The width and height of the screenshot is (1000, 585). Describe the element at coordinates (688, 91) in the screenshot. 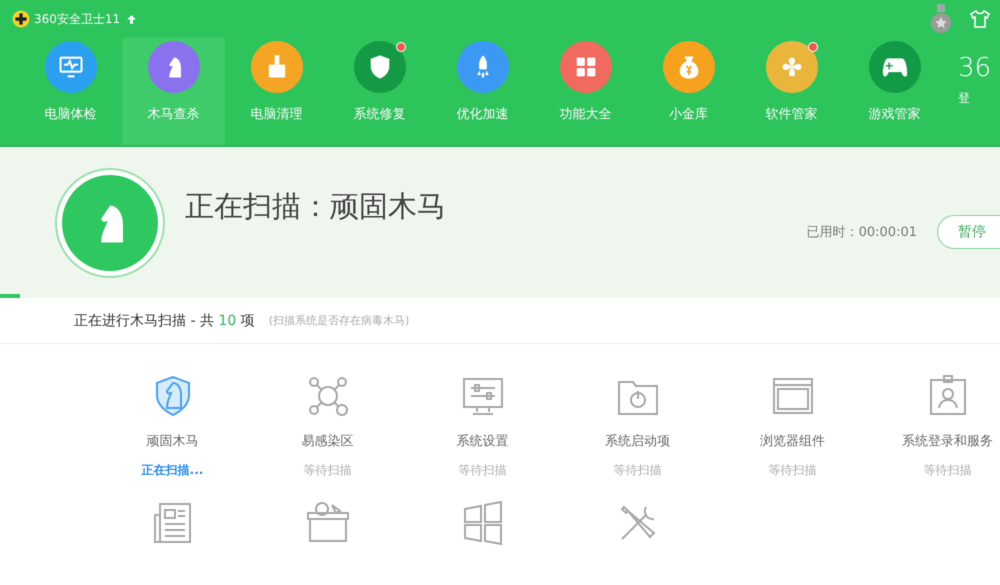

I see `nav-tab: 小金库` at that location.